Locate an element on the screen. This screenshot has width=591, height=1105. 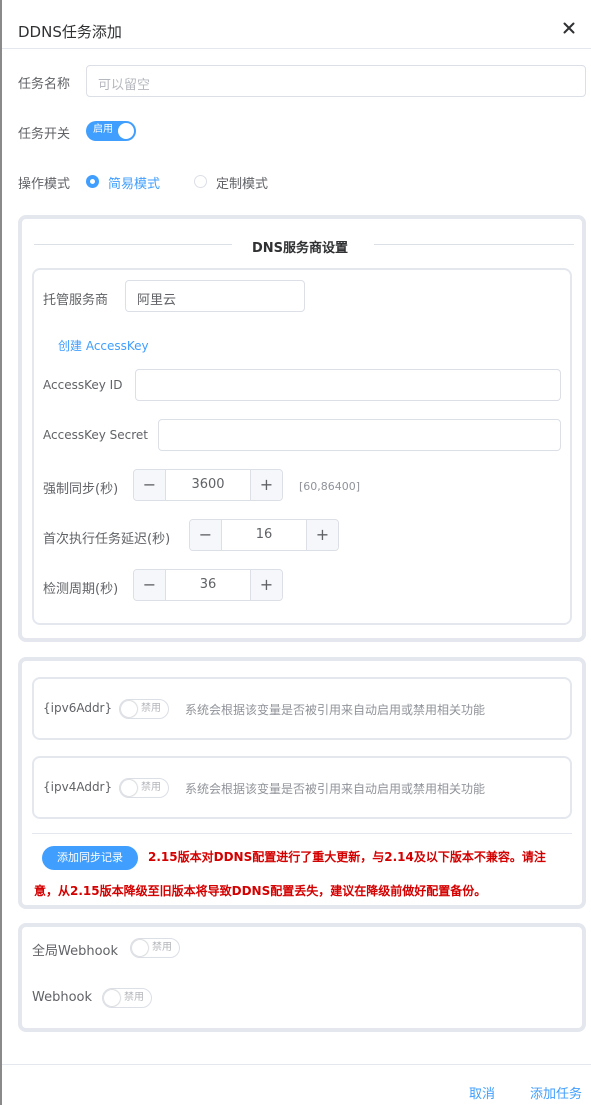
footer-divider is located at coordinates (296, 1064).